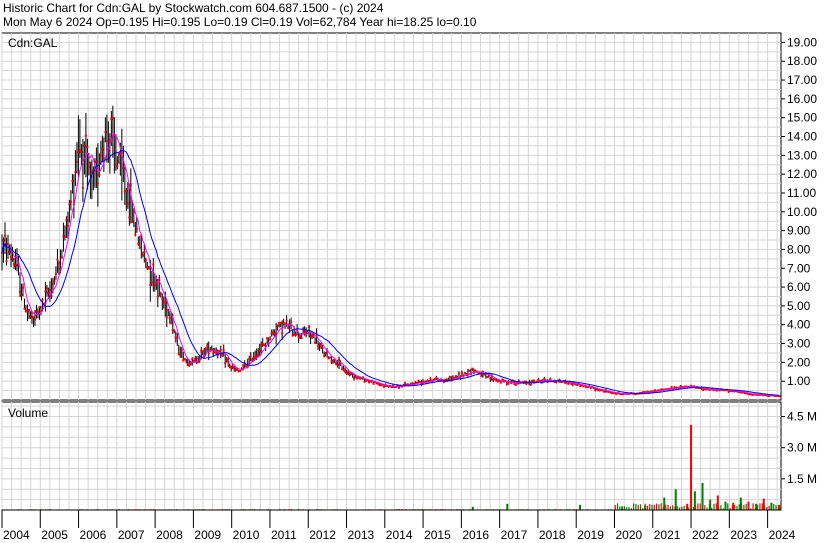 This screenshot has height=543, width=830. I want to click on year-label: 2011, so click(284, 535).